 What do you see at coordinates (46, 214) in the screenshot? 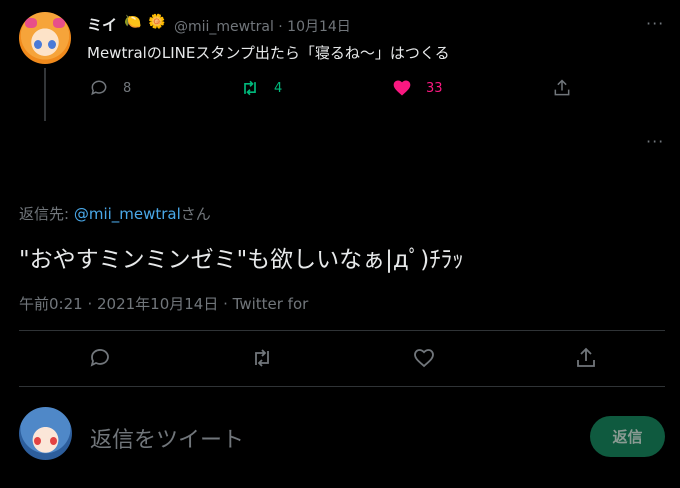
I see `reply-to-label: 返信先:` at bounding box center [46, 214].